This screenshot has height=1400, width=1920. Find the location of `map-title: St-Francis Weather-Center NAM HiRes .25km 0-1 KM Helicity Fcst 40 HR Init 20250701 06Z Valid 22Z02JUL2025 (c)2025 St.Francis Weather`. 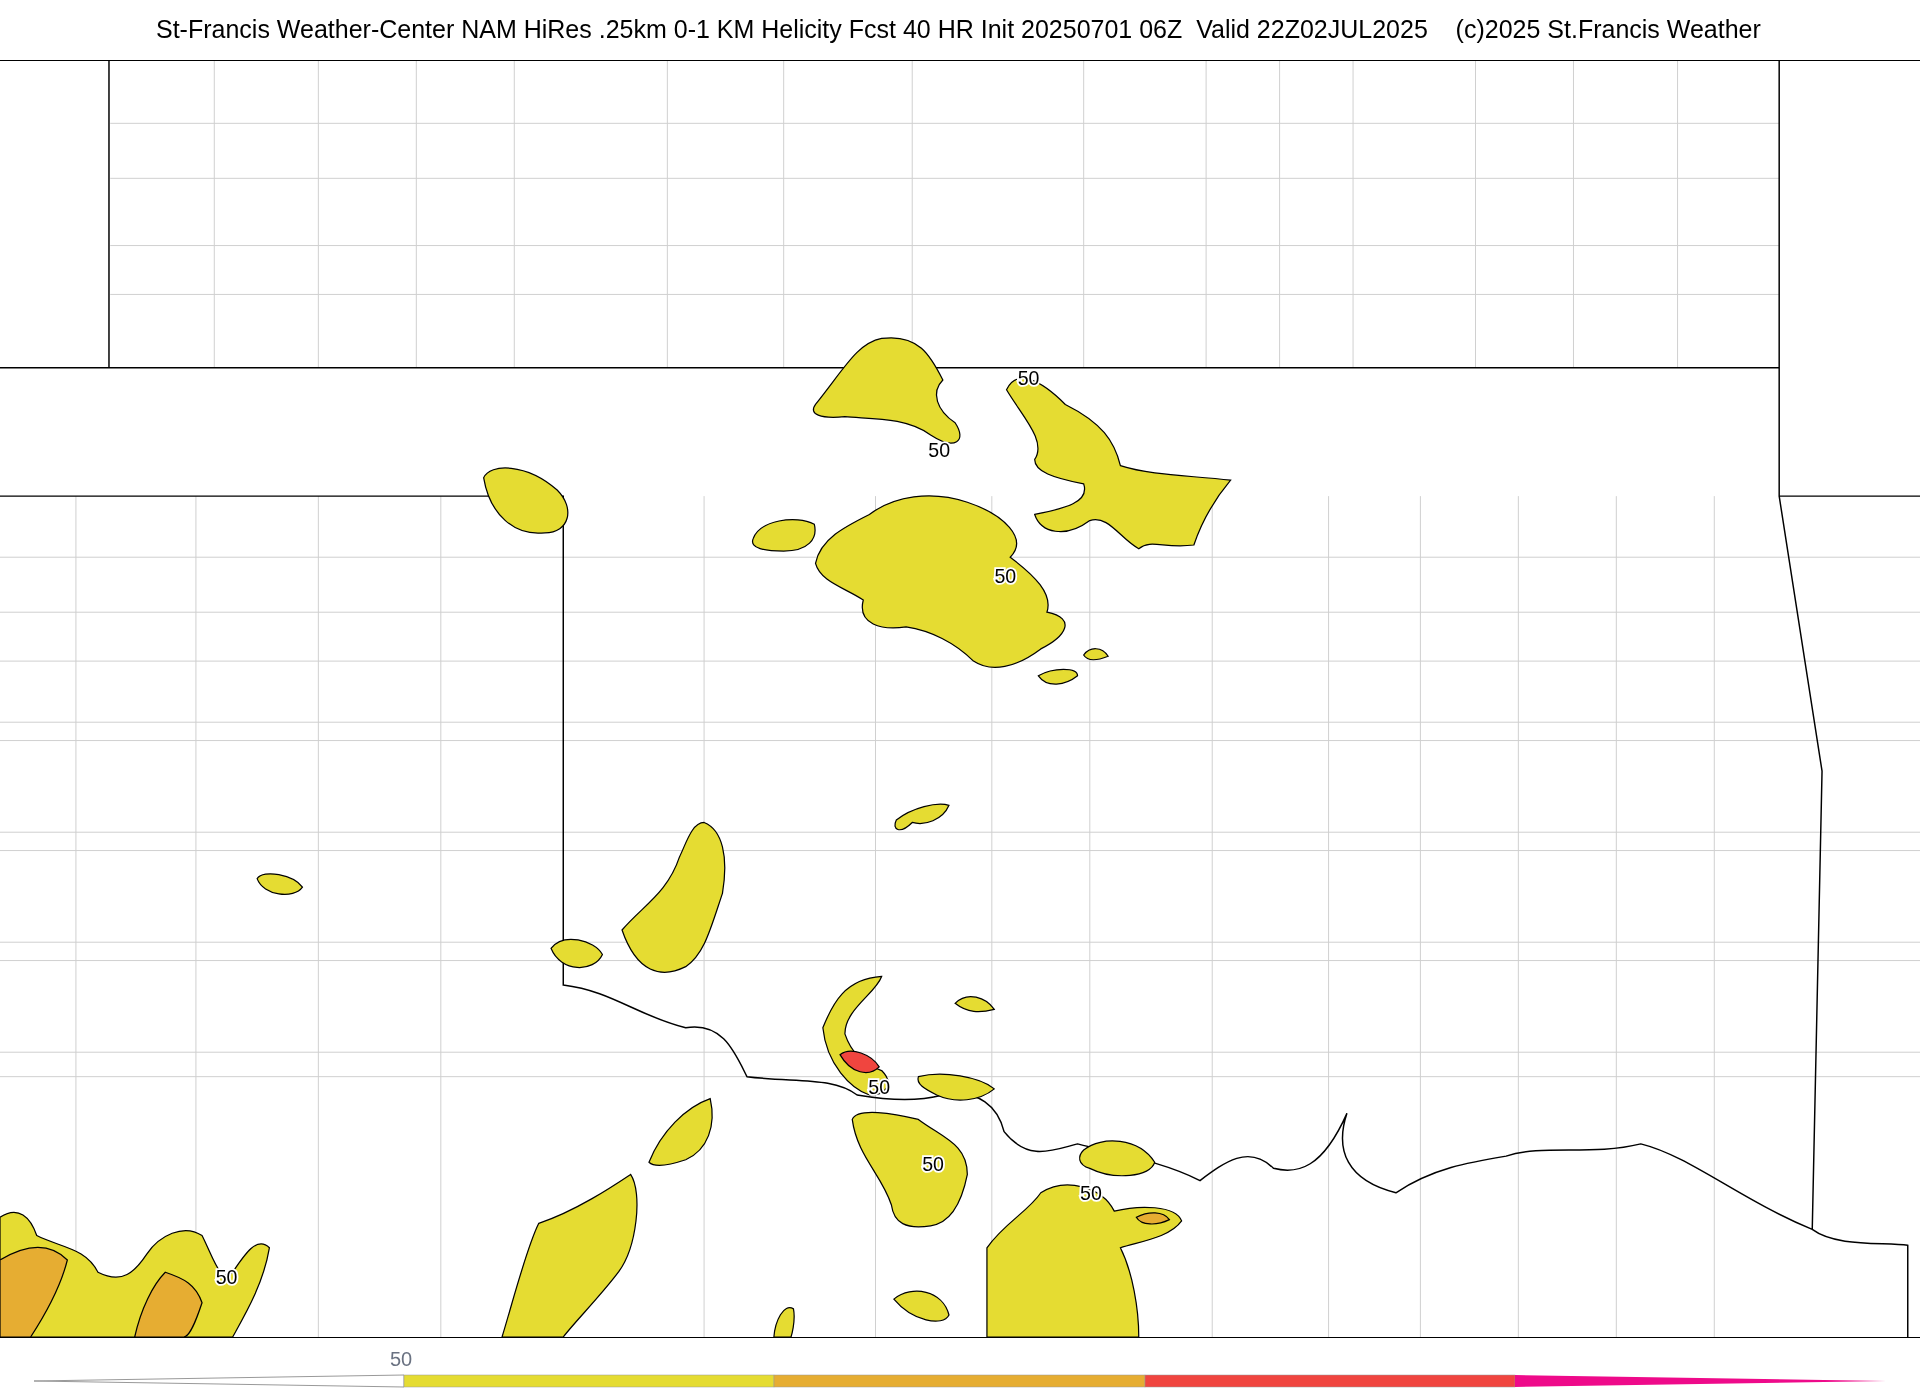

map-title: St-Francis Weather-Center NAM HiRes .25km 0-1 KM Helicity Fcst 40 HR Init 20250701 06Z Valid 22Z02JUL2025 (c)2025 St.Francis Weather is located at coordinates (958, 30).